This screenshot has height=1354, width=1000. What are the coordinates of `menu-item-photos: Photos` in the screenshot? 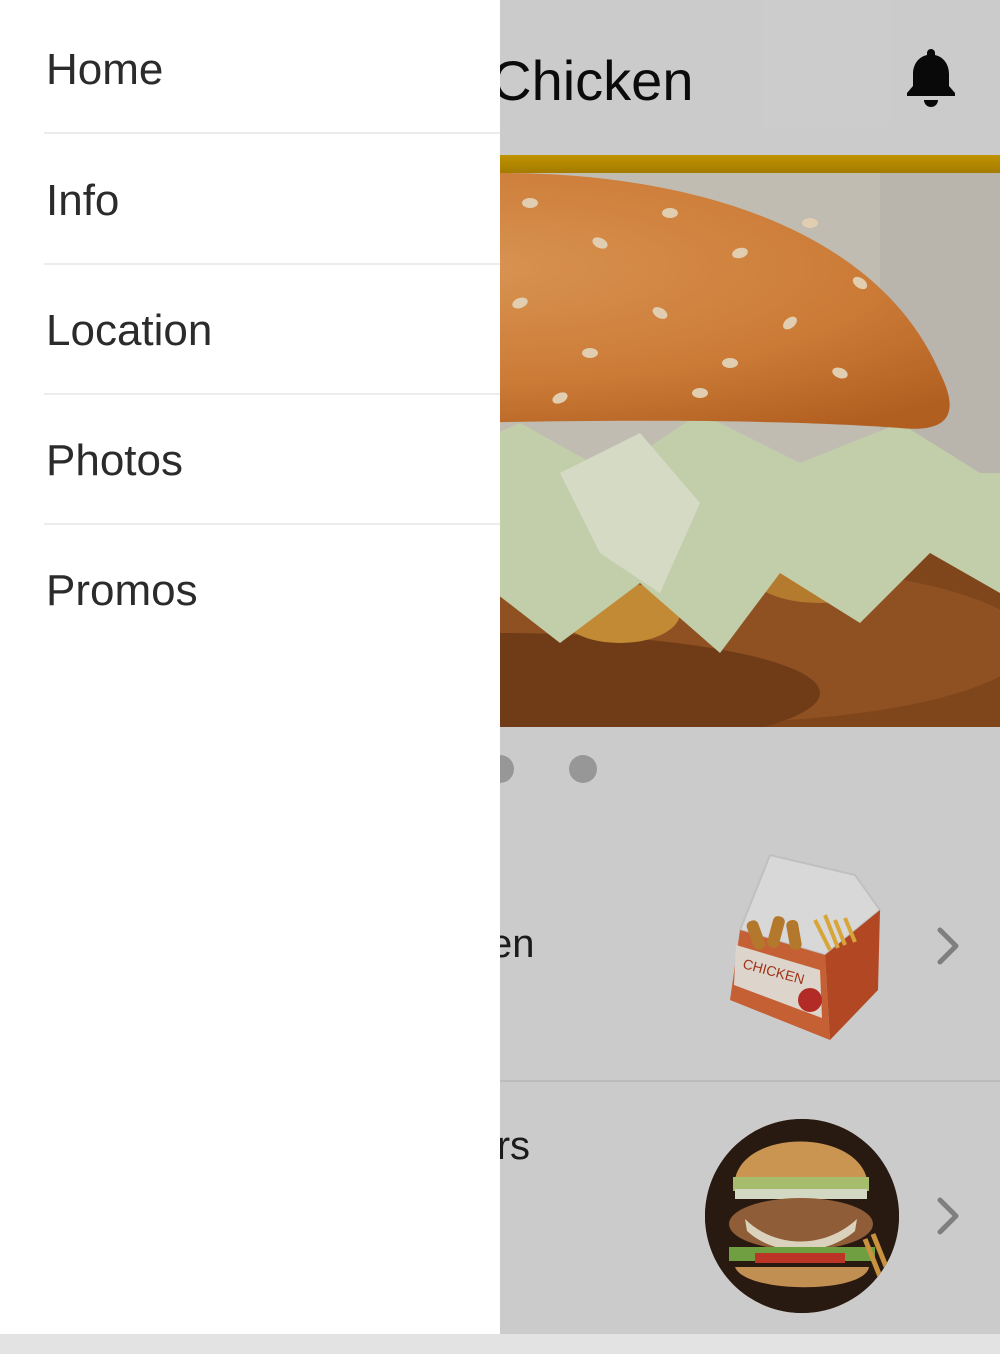 It's located at (250, 460).